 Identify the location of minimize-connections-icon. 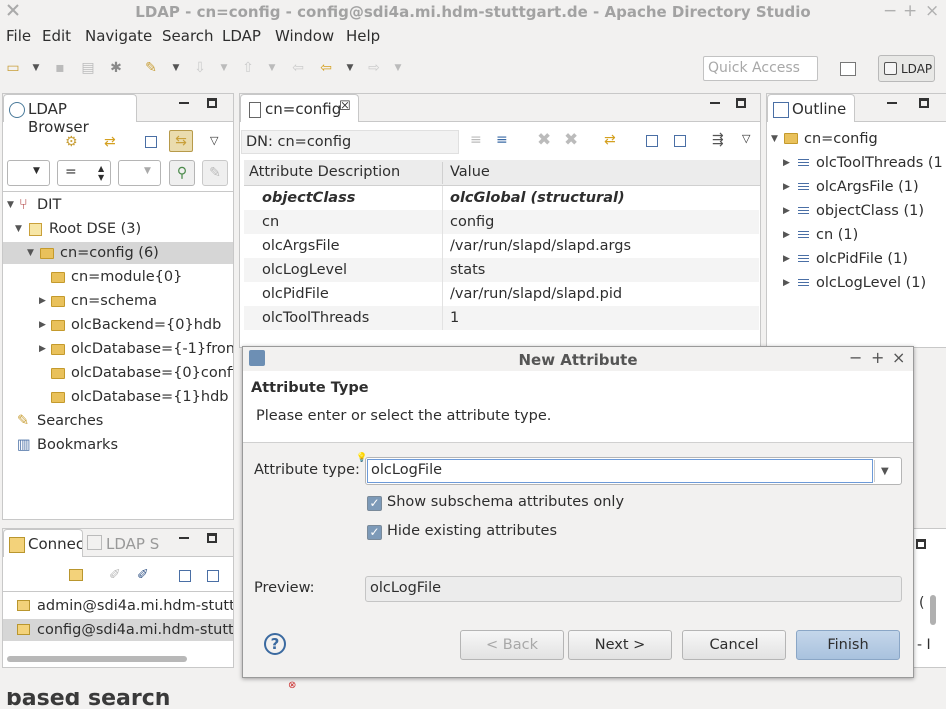
(184, 538).